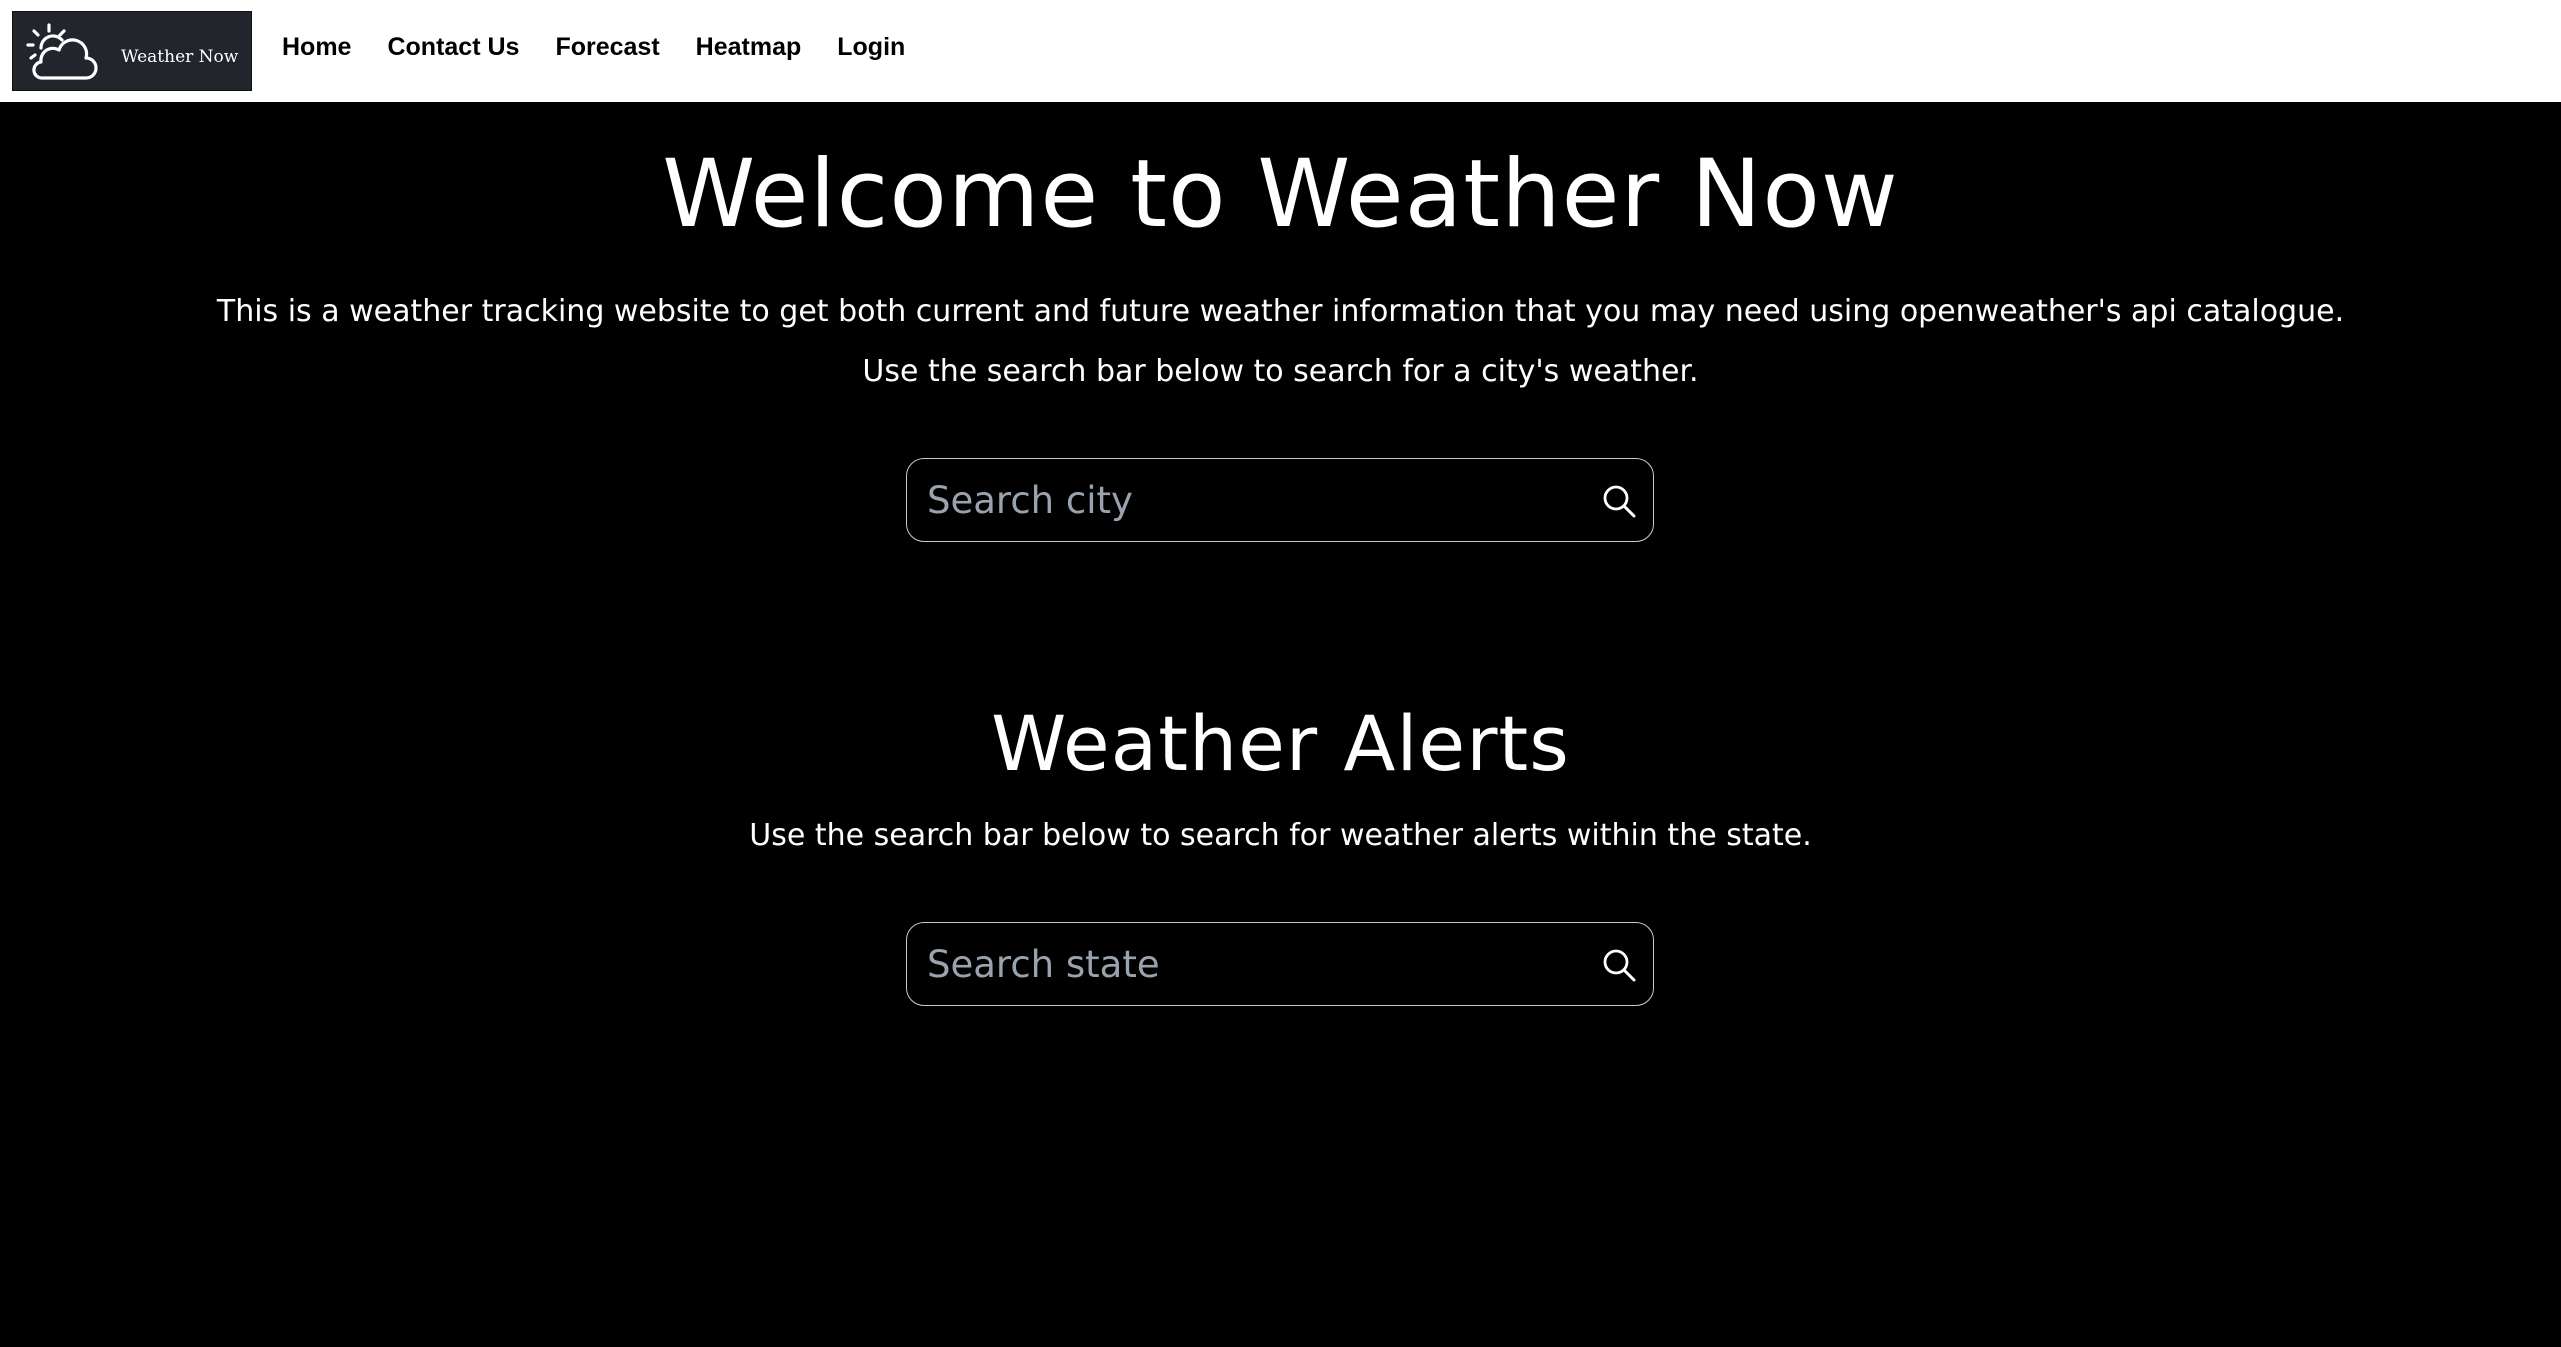 This screenshot has width=2561, height=1347. I want to click on nav-link-login: Login, so click(871, 47).